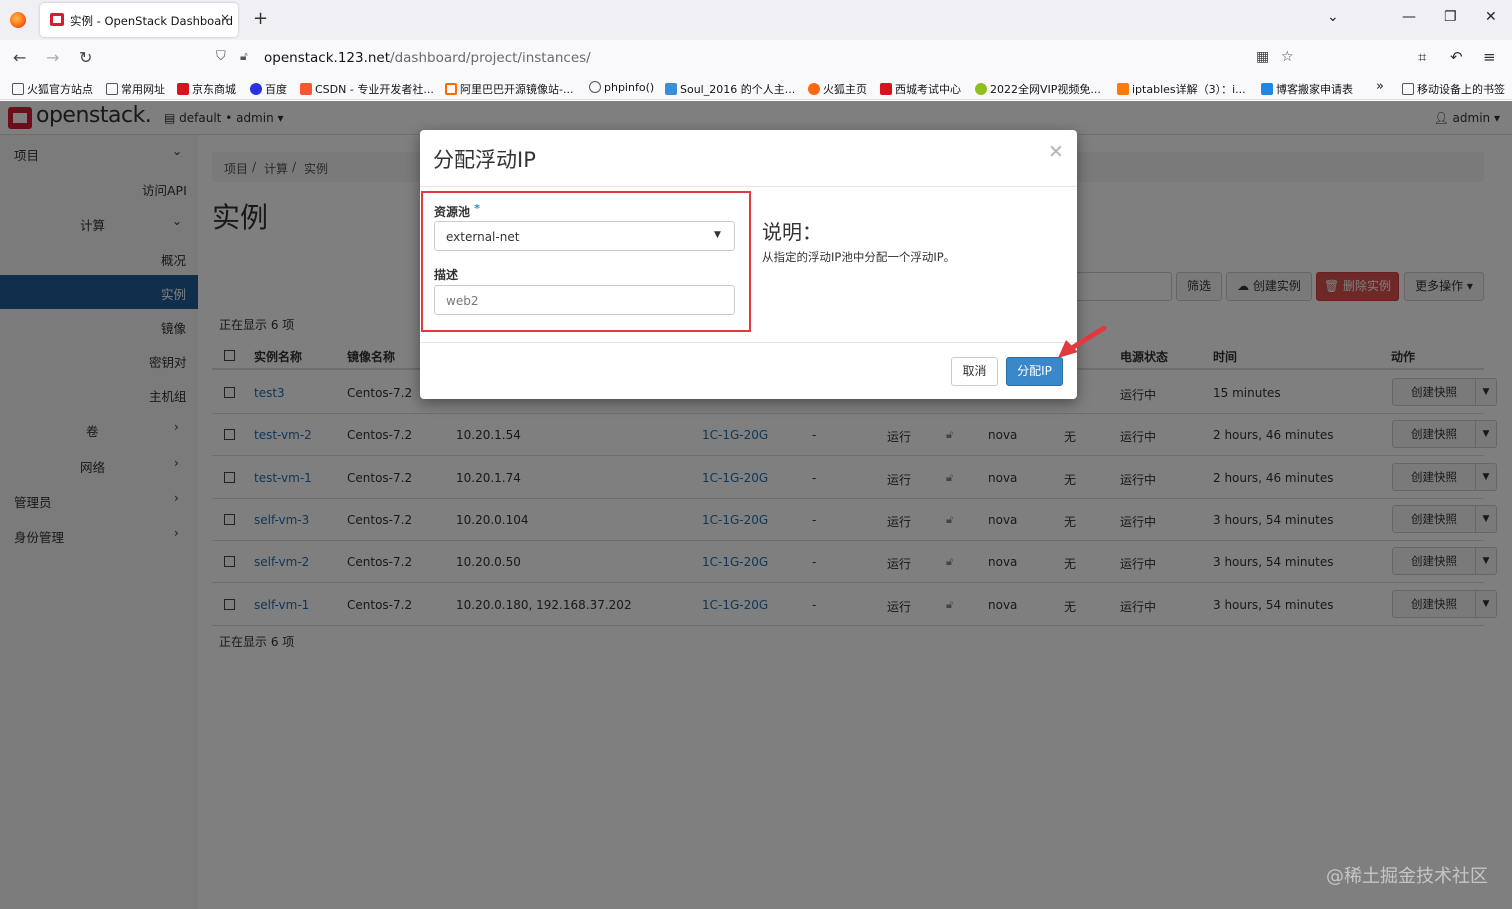 The image size is (1512, 909). I want to click on video-logo-icon, so click(981, 89).